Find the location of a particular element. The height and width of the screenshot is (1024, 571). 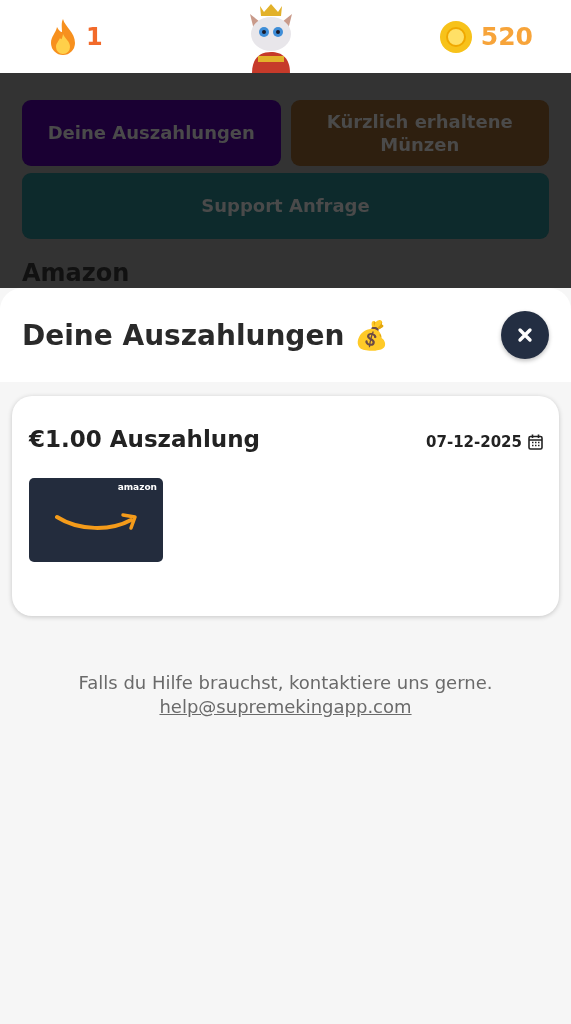

close-icon is located at coordinates (525, 335).